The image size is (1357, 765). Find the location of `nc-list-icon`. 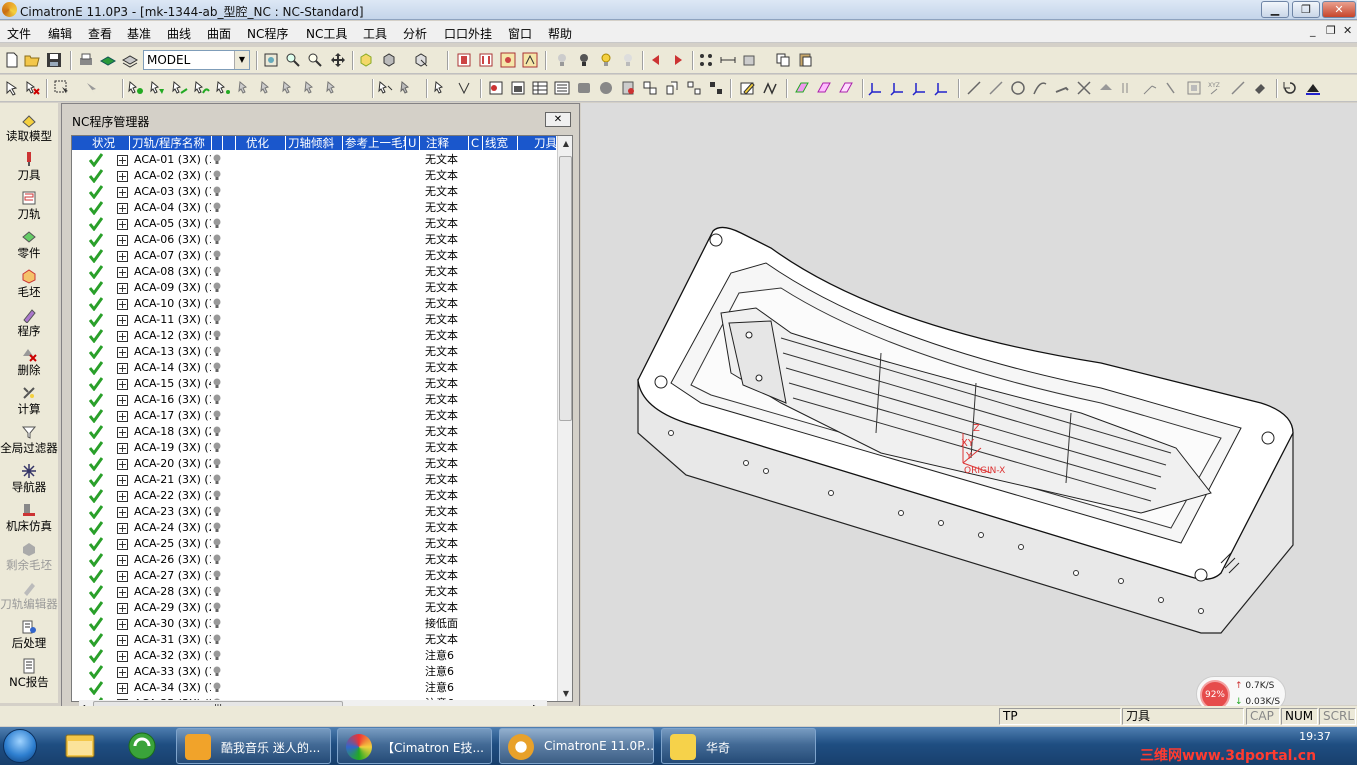

nc-list-icon is located at coordinates (486, 60).